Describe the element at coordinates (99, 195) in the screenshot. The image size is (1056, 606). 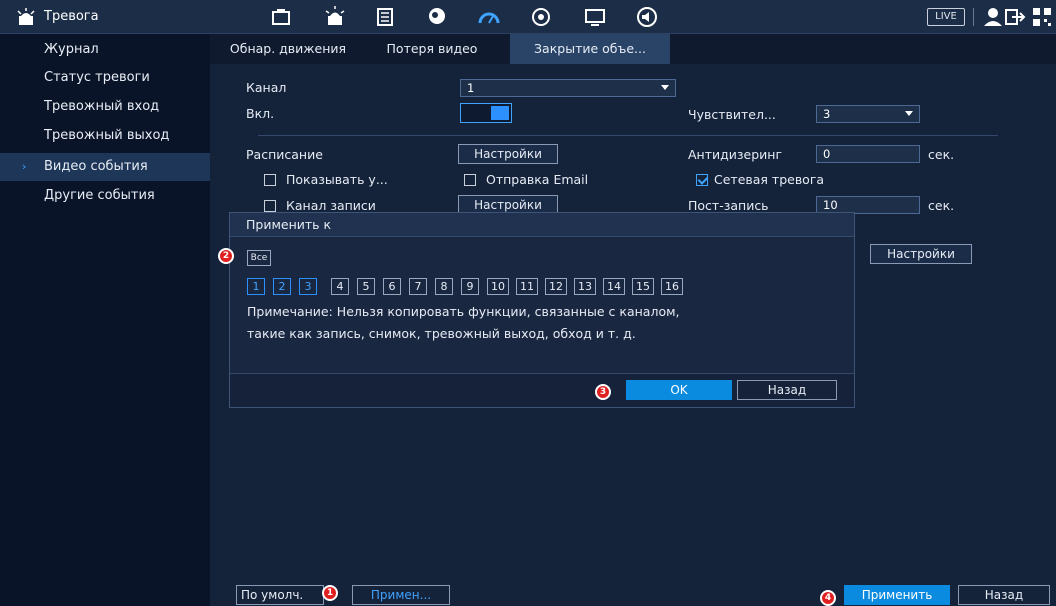
I see `sidebar-item-label: Другие события` at that location.